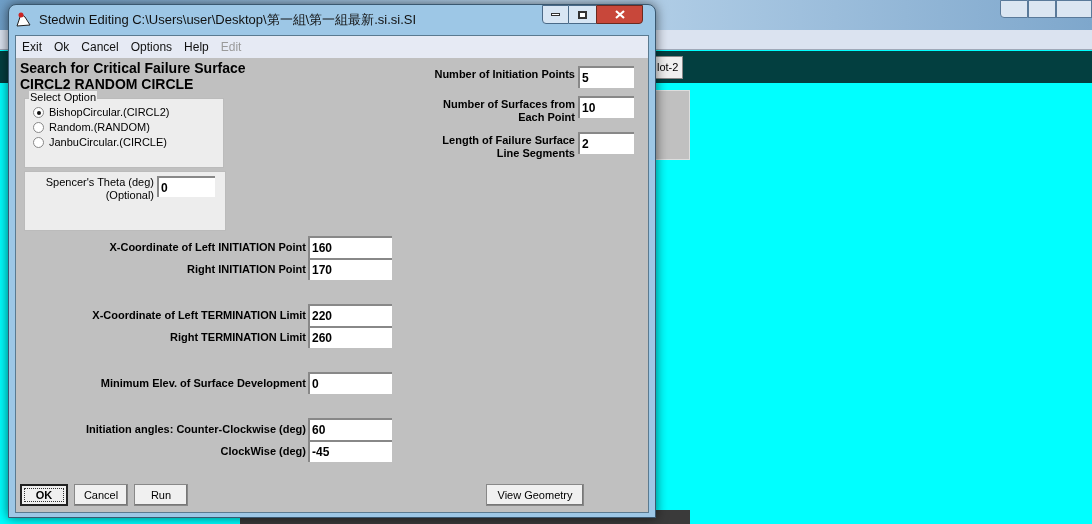 The height and width of the screenshot is (524, 1092). Describe the element at coordinates (99, 127) in the screenshot. I see `radio-label: Random.(RANDOM)` at that location.